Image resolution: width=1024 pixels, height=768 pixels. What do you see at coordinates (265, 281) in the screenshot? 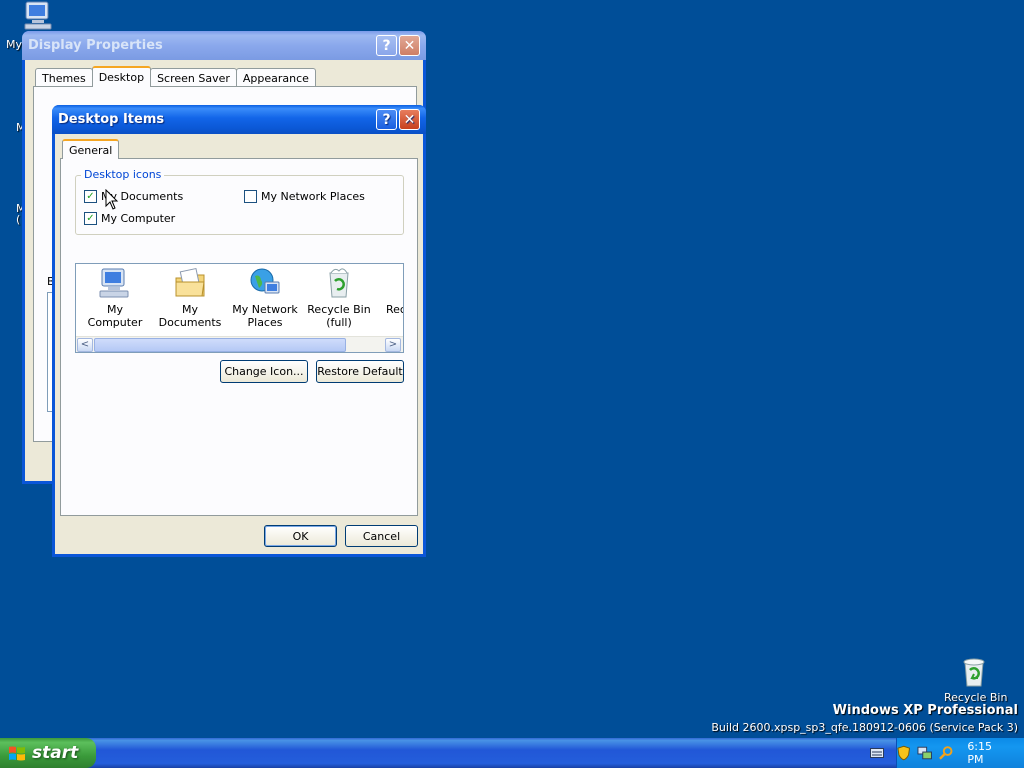
I see `network-places-icon` at bounding box center [265, 281].